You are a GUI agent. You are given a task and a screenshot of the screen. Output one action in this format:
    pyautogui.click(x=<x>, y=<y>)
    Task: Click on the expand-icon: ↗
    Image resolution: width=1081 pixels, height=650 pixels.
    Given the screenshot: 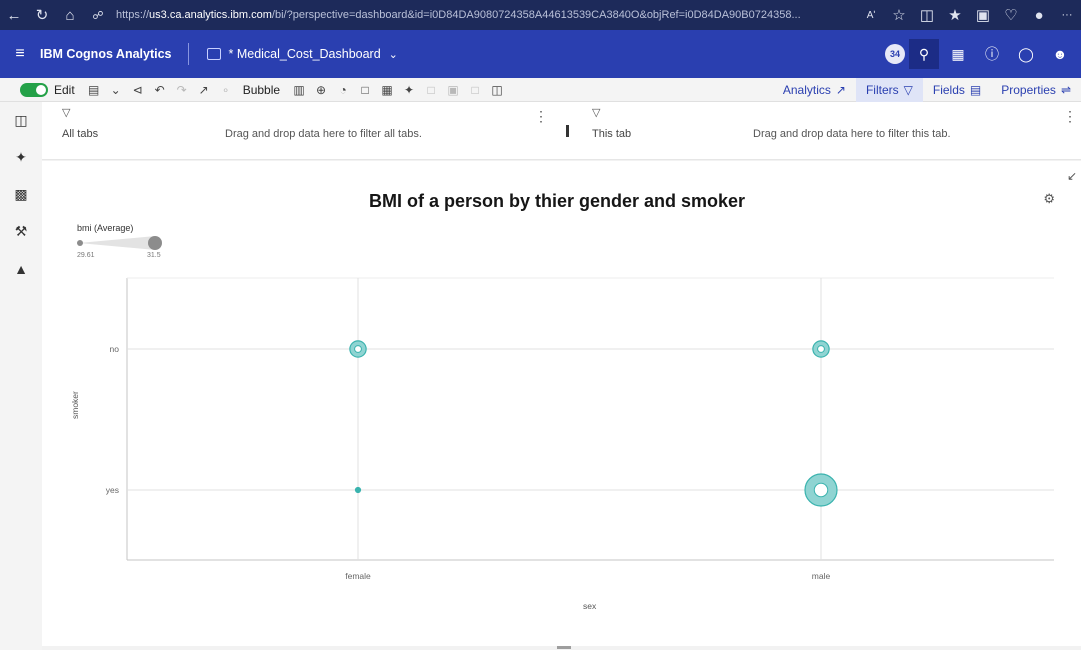 What is the action you would take?
    pyautogui.click(x=204, y=90)
    